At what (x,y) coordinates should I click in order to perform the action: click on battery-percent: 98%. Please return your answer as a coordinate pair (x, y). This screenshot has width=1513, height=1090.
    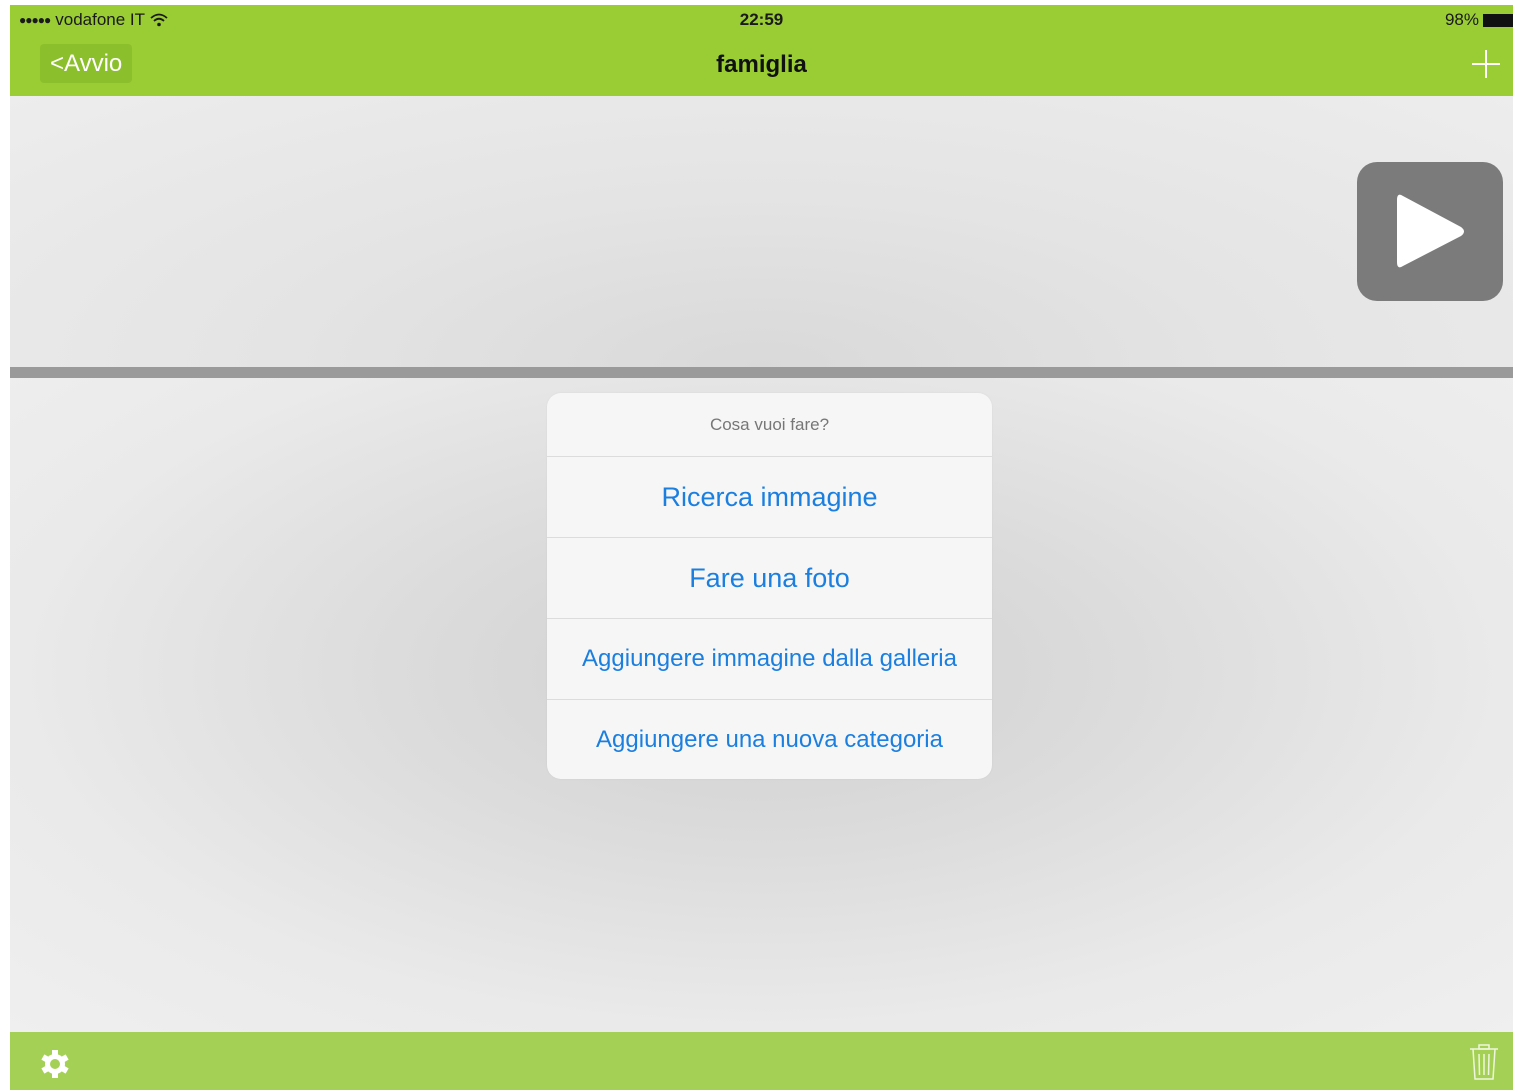
    Looking at the image, I should click on (1461, 19).